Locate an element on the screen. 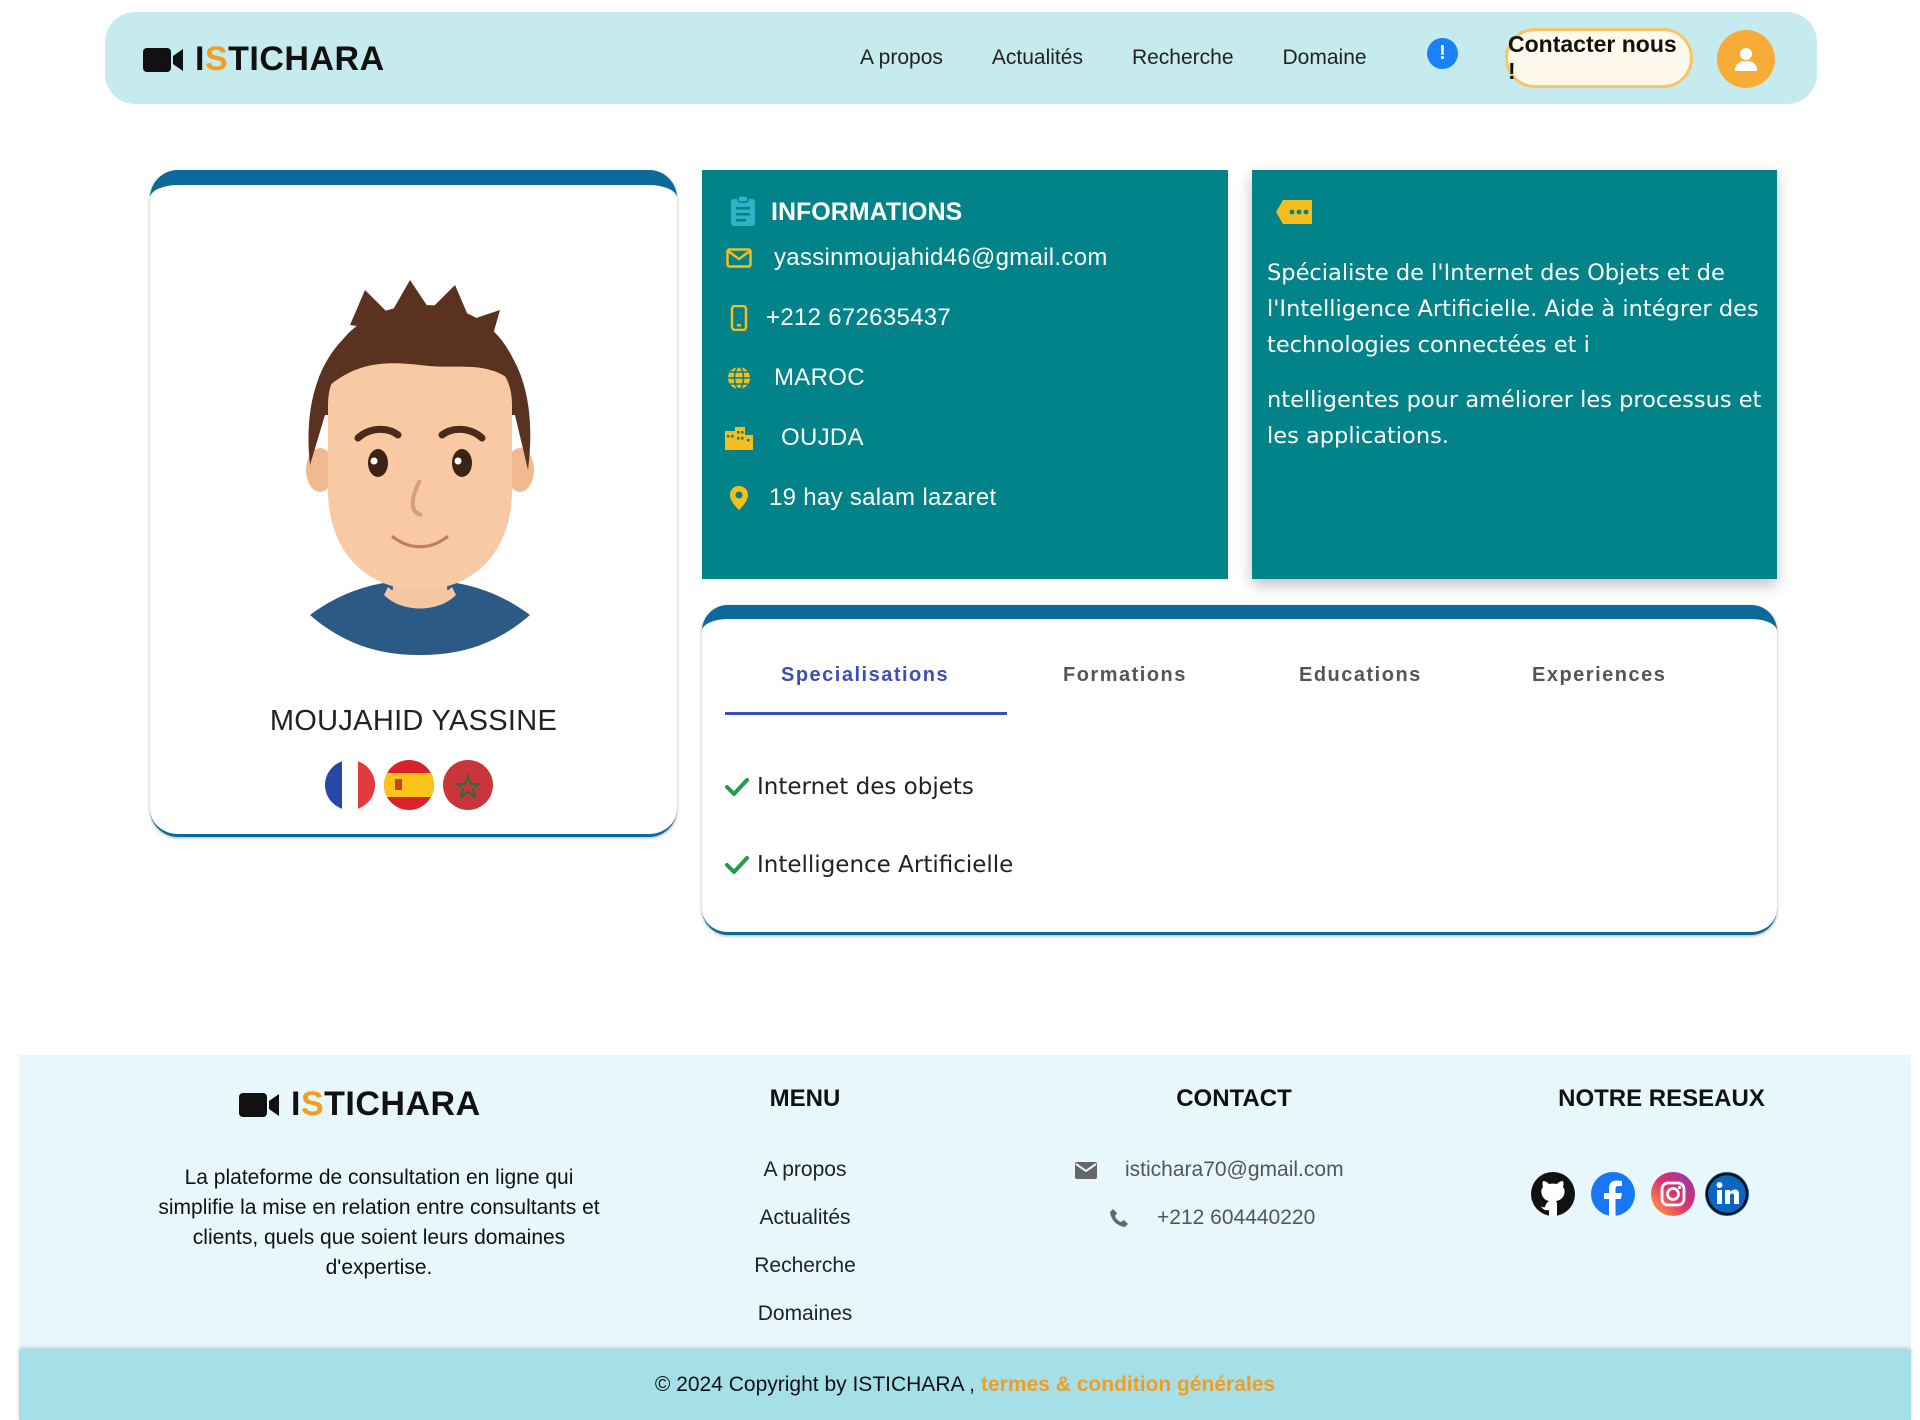 This screenshot has height=1420, width=1920. user-avatar-button is located at coordinates (1746, 59).